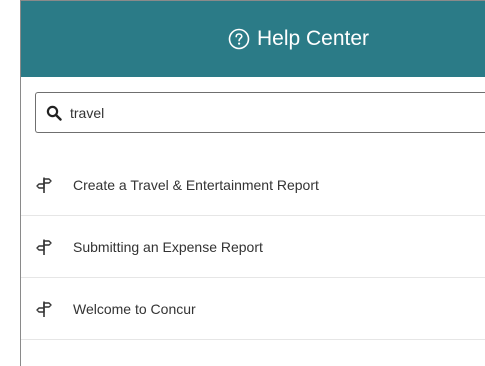  What do you see at coordinates (196, 184) in the screenshot?
I see `result-item-label: Create a Travel & Entertainment Report` at bounding box center [196, 184].